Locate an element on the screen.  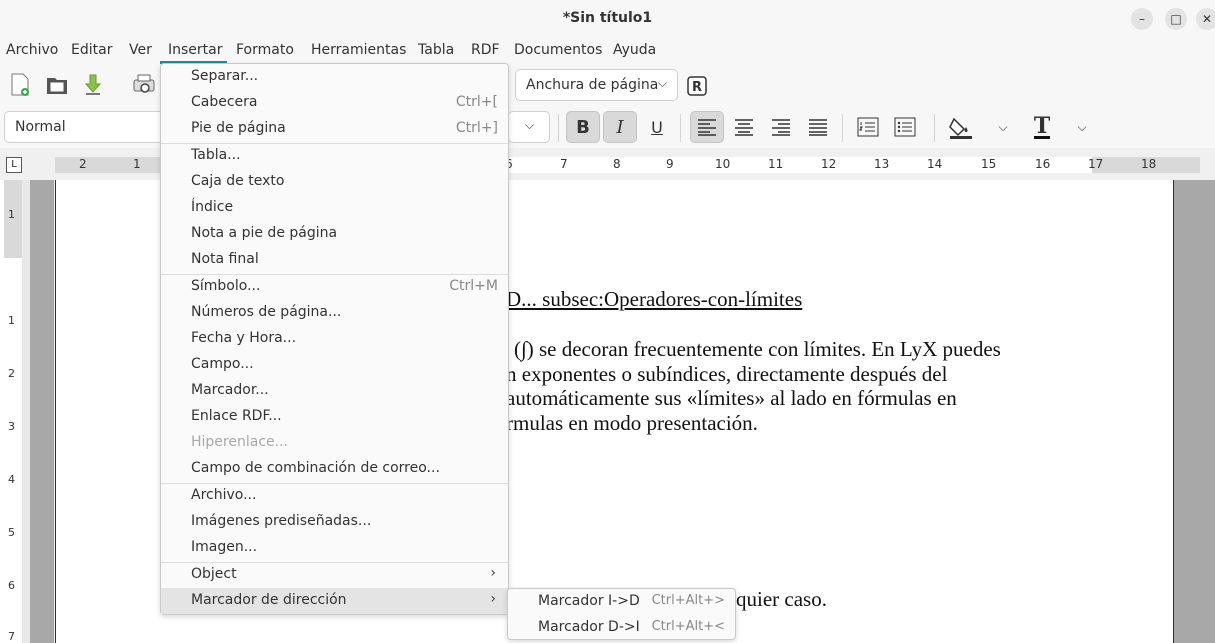
menu-item-nota-final: Nota final is located at coordinates (334, 260).